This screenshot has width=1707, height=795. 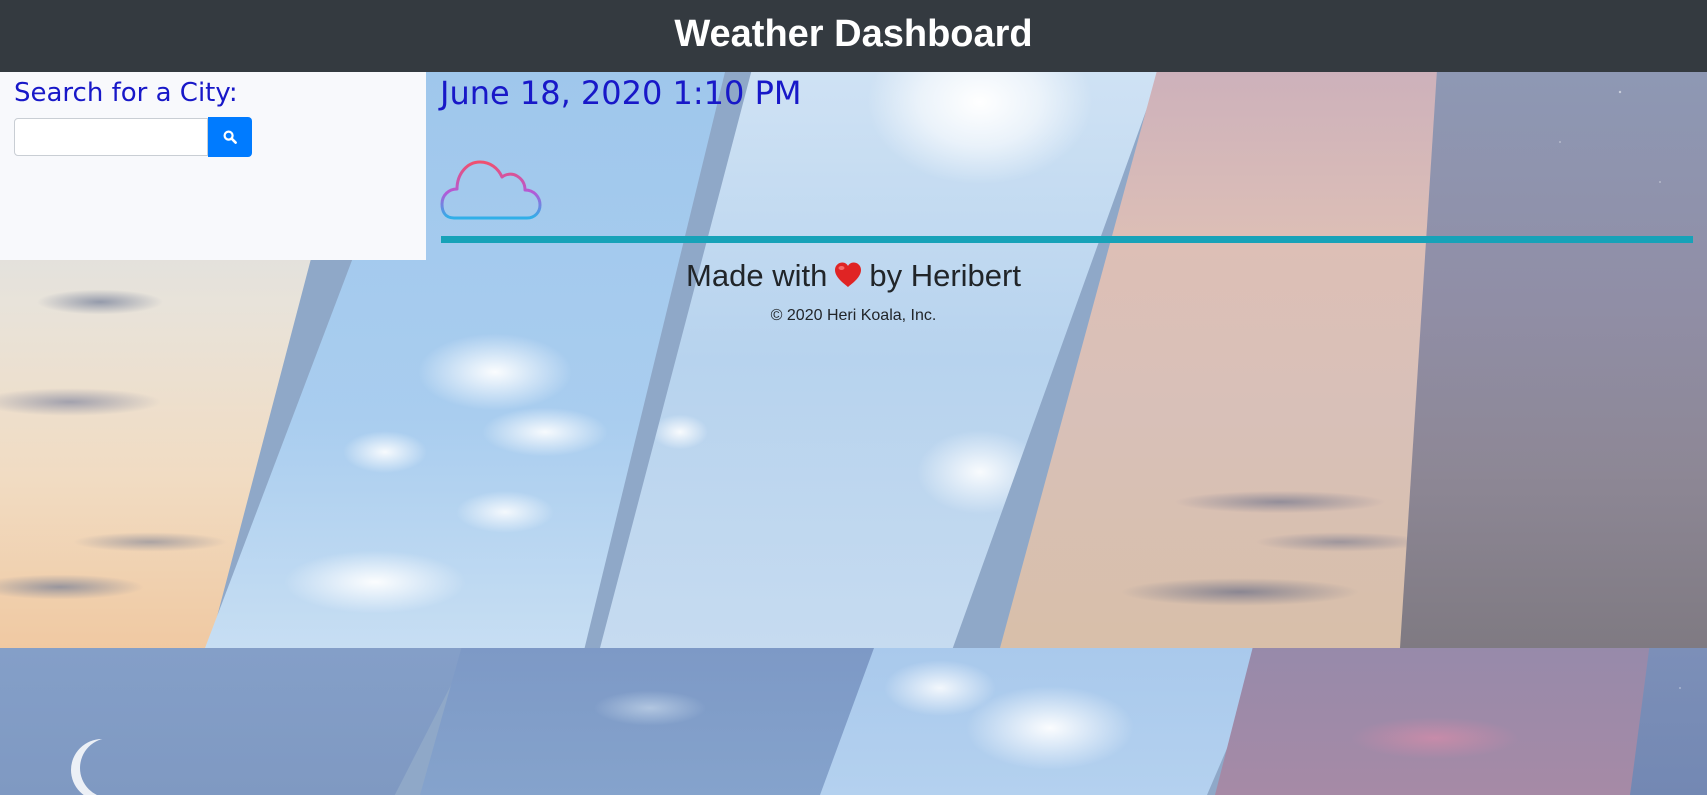 What do you see at coordinates (848, 279) in the screenshot?
I see `heart-icon` at bounding box center [848, 279].